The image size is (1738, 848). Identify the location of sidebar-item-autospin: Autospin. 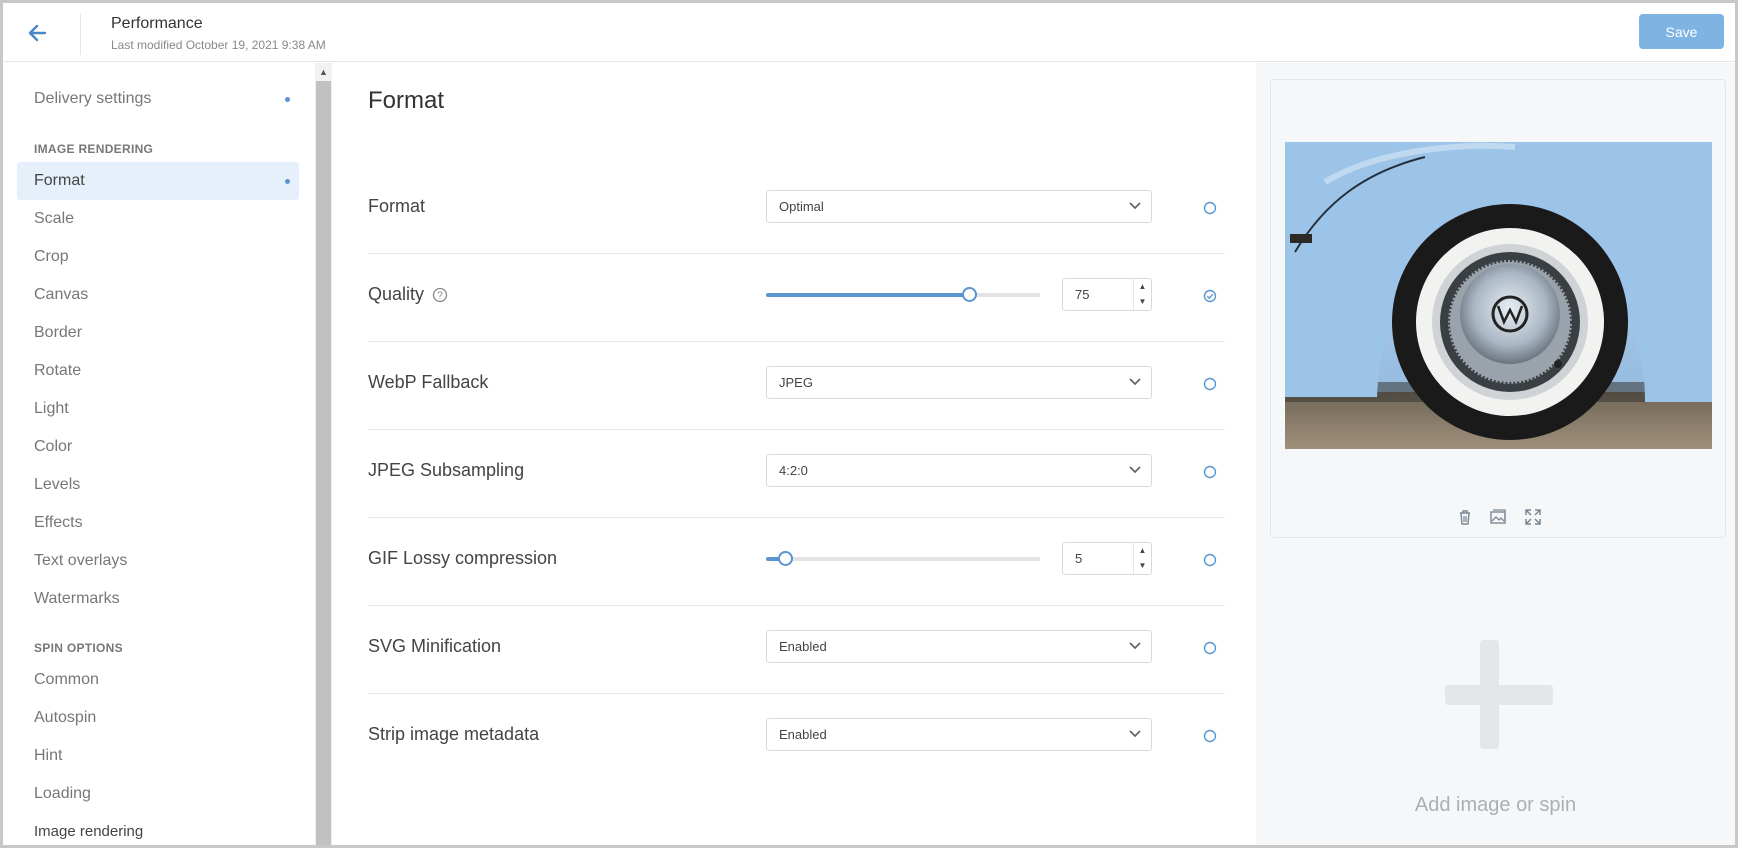
(158, 718).